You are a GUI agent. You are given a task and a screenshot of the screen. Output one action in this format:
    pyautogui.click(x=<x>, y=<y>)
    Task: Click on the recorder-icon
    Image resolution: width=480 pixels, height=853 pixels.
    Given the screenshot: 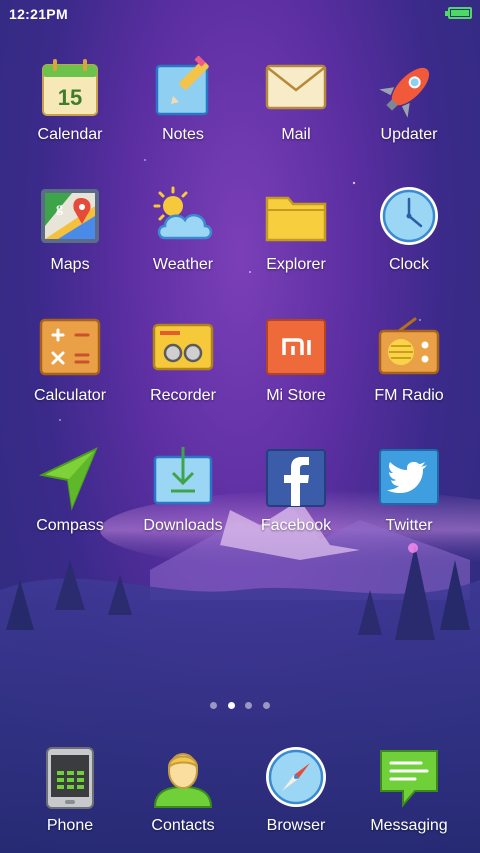 What is the action you would take?
    pyautogui.click(x=183, y=349)
    